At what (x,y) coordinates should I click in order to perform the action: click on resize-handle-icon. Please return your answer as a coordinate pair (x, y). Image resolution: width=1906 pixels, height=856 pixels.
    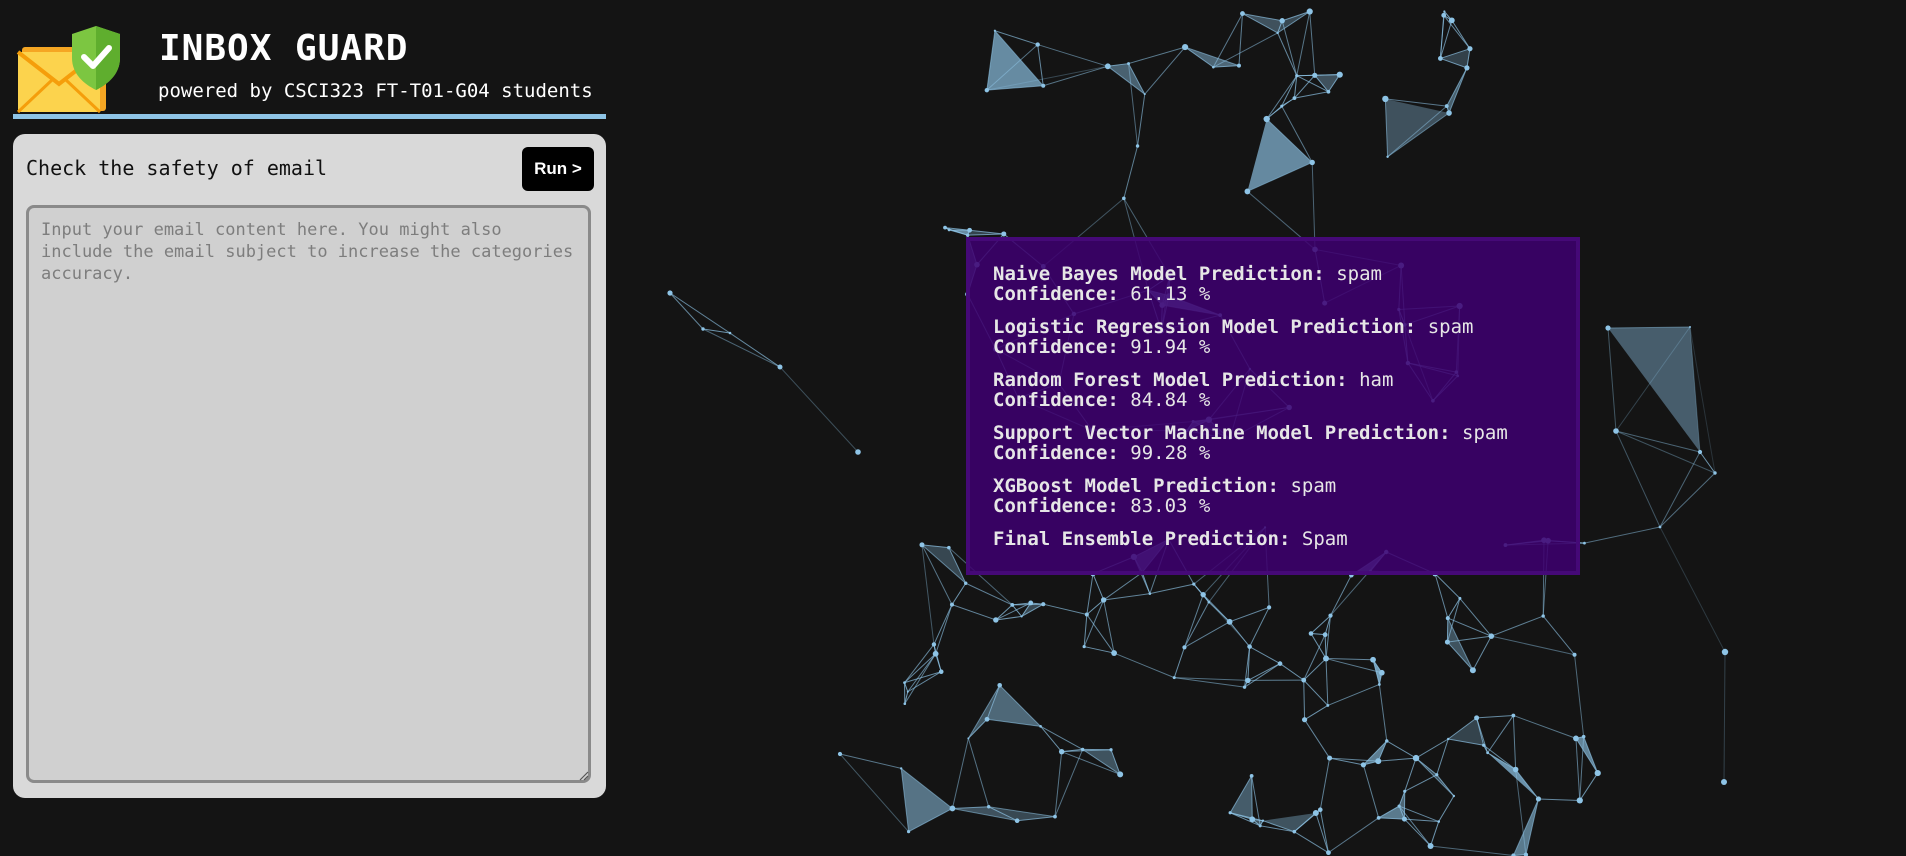
    Looking at the image, I should click on (584, 776).